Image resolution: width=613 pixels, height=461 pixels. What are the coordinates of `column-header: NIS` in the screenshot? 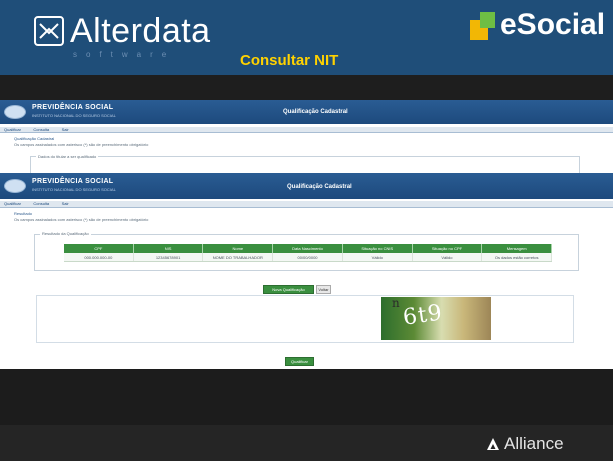 It's located at (169, 248).